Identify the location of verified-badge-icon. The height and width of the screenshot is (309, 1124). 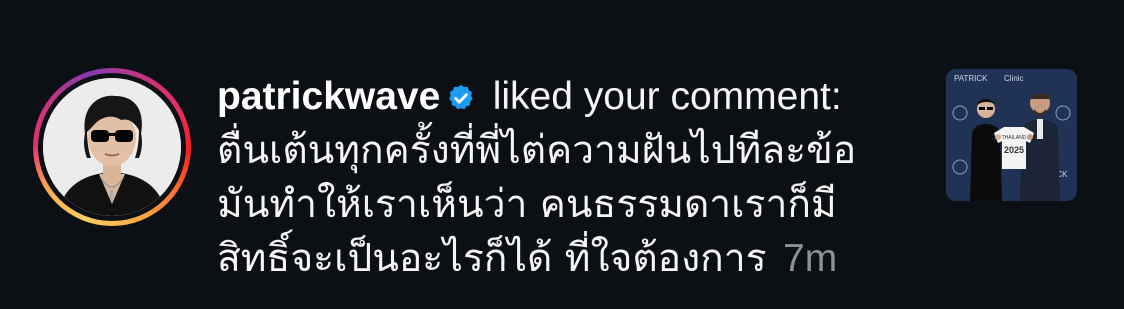
(461, 92).